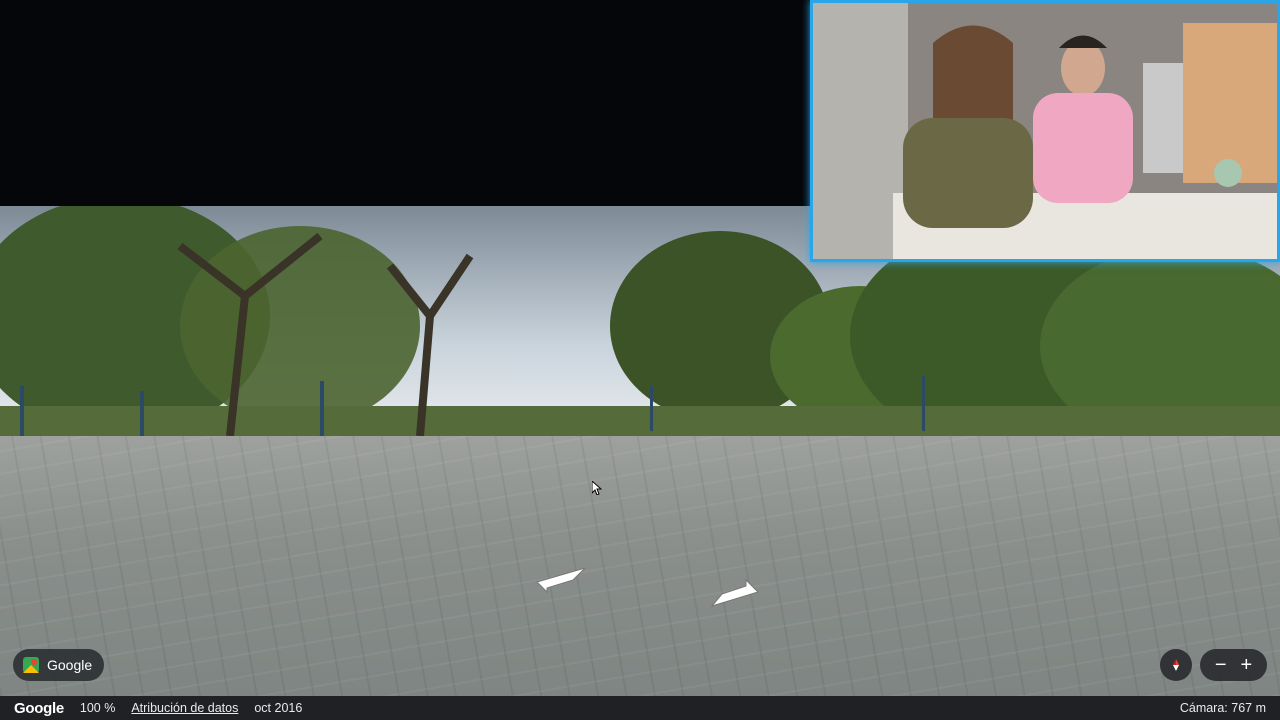 This screenshot has height=720, width=1280. Describe the element at coordinates (1233, 665) in the screenshot. I see `zoom-controls: − +` at that location.